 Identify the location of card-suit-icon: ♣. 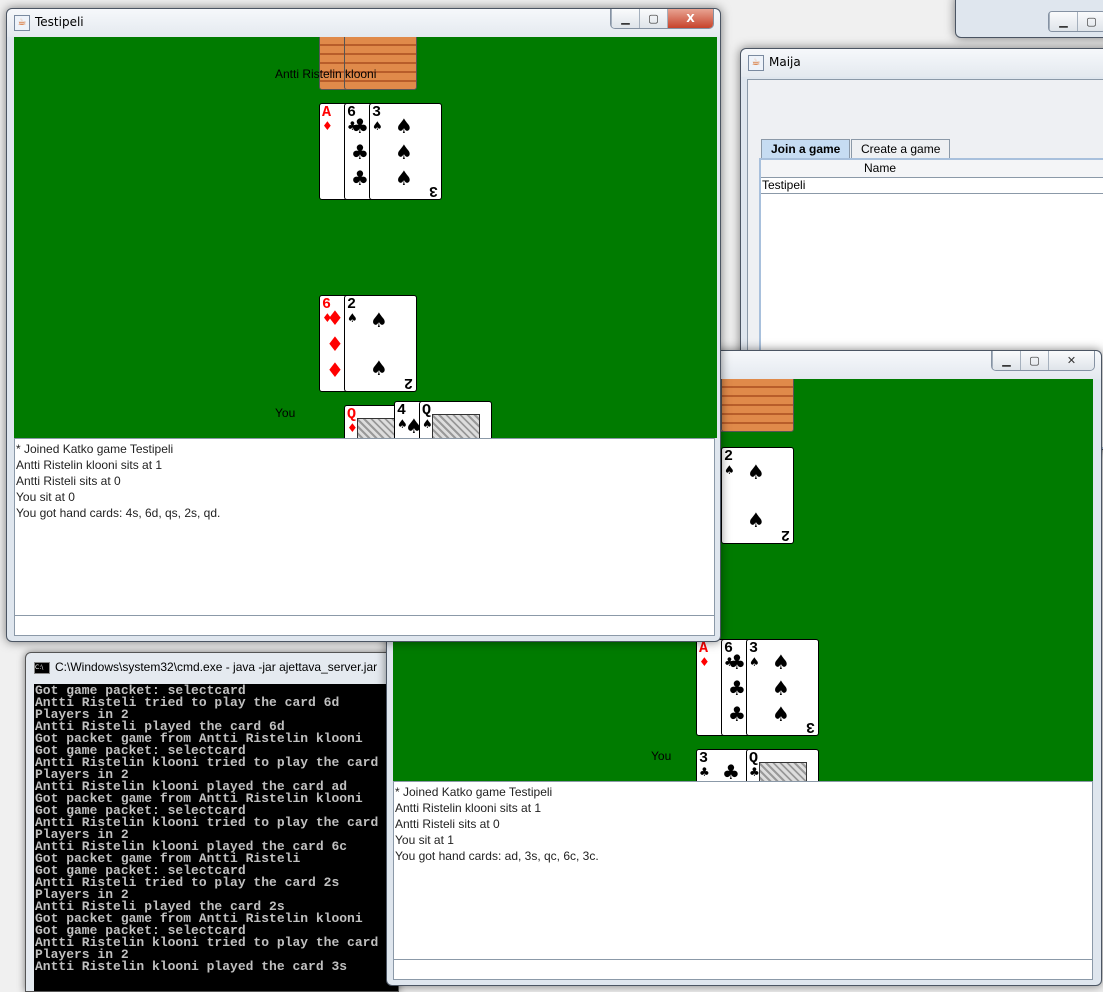
(704, 772).